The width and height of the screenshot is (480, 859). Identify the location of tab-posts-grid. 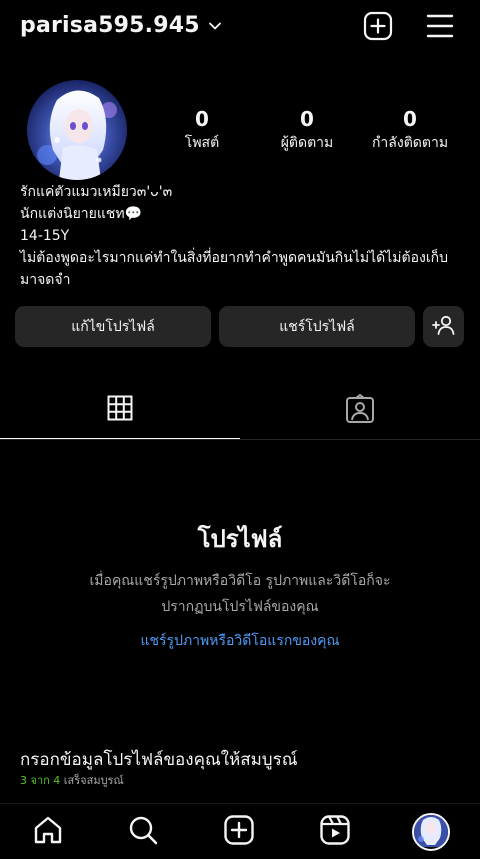
(120, 410).